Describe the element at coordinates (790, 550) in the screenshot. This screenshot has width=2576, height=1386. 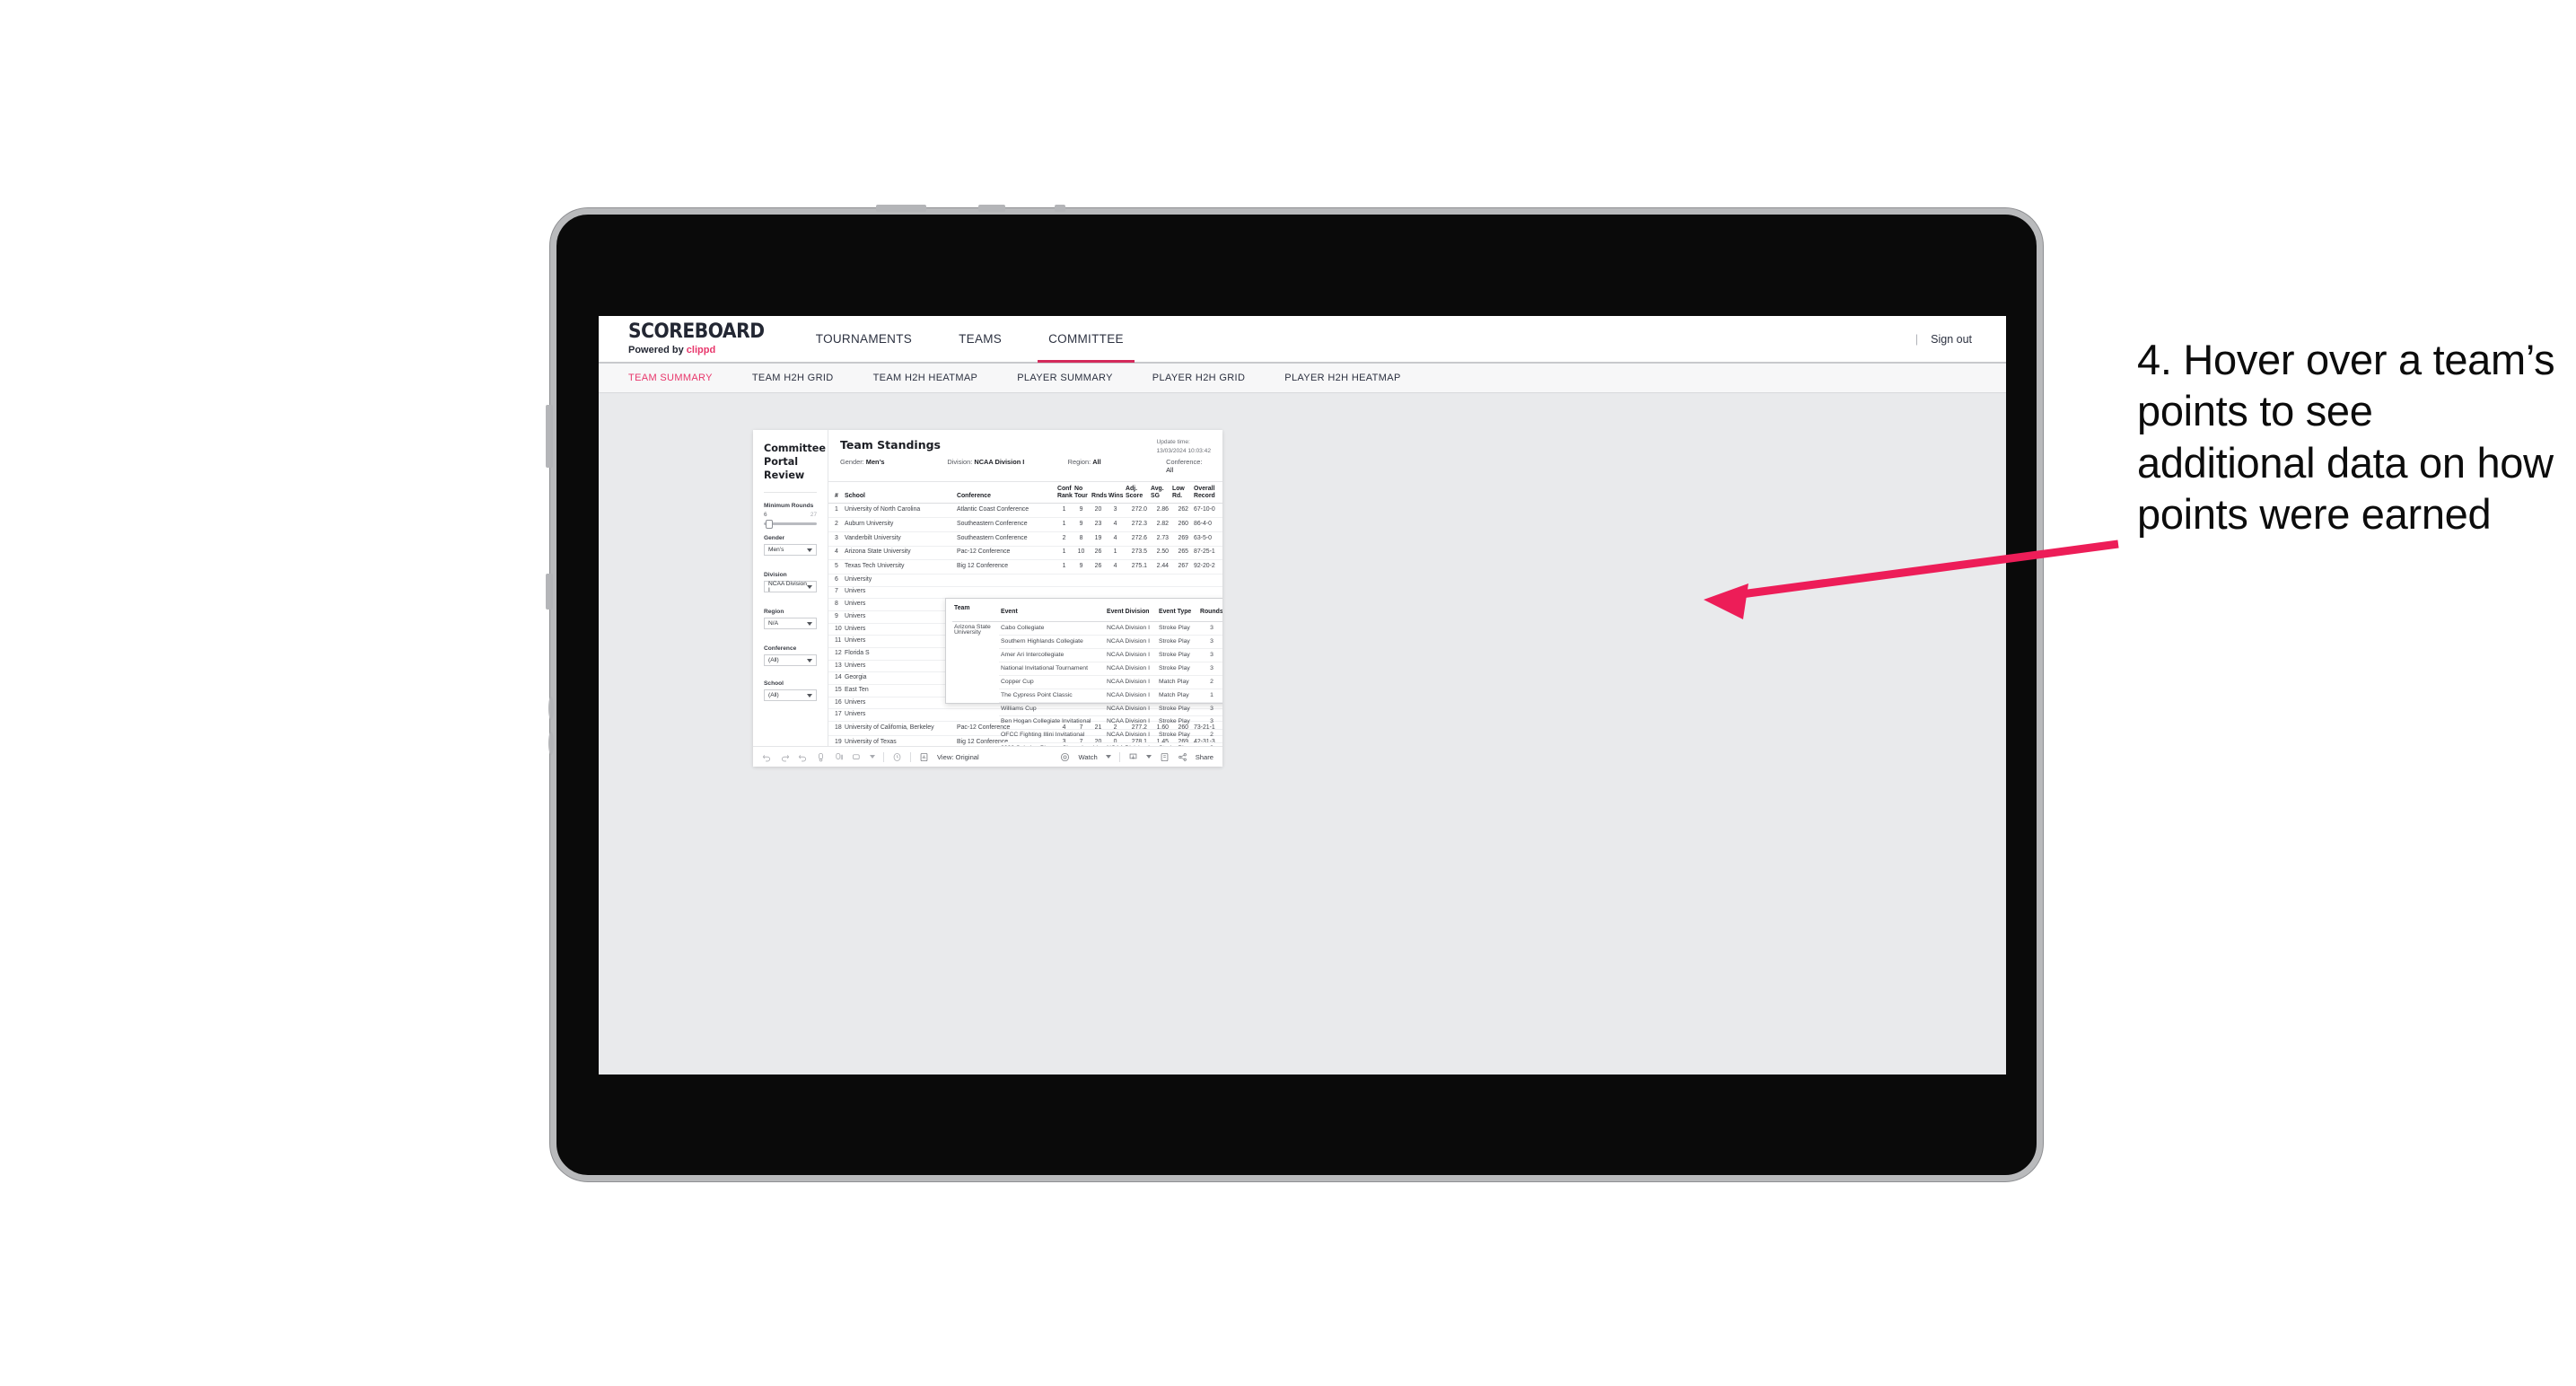
I see `gender-select: Men’s` at that location.